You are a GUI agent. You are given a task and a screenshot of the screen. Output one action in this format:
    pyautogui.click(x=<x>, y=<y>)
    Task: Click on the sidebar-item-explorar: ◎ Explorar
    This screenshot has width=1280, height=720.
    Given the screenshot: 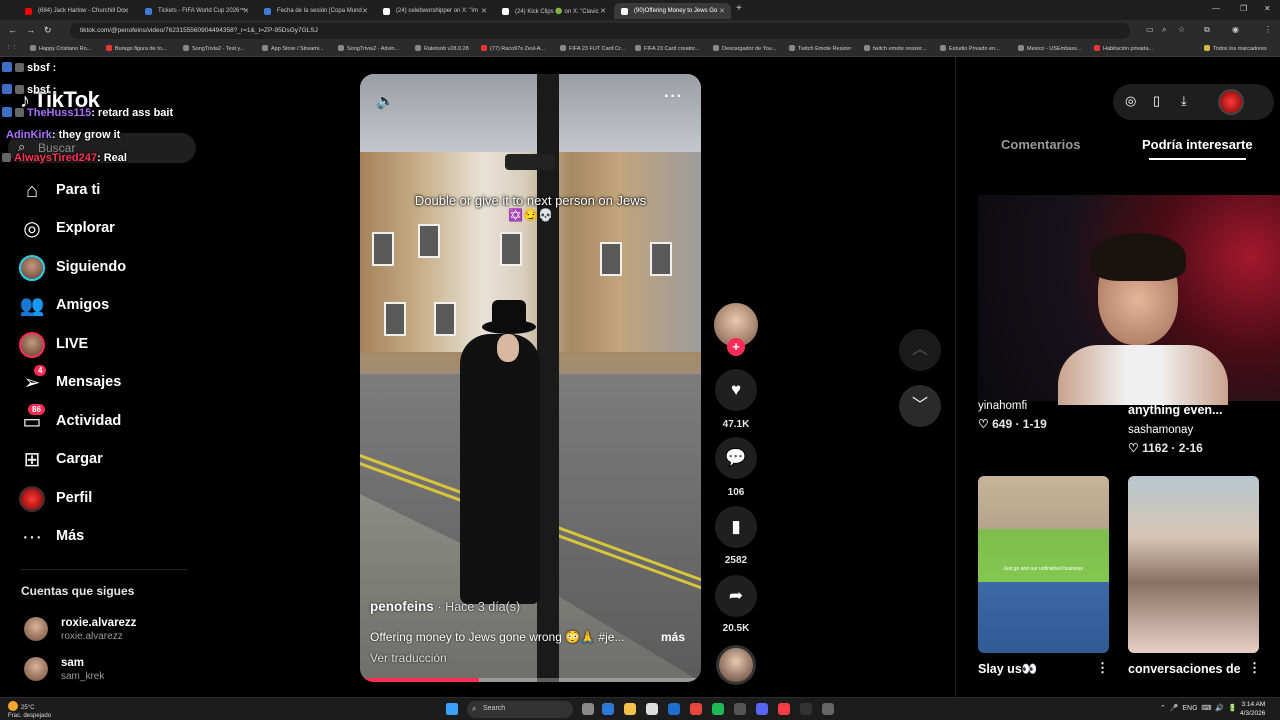 What is the action you would take?
    pyautogui.click(x=103, y=229)
    